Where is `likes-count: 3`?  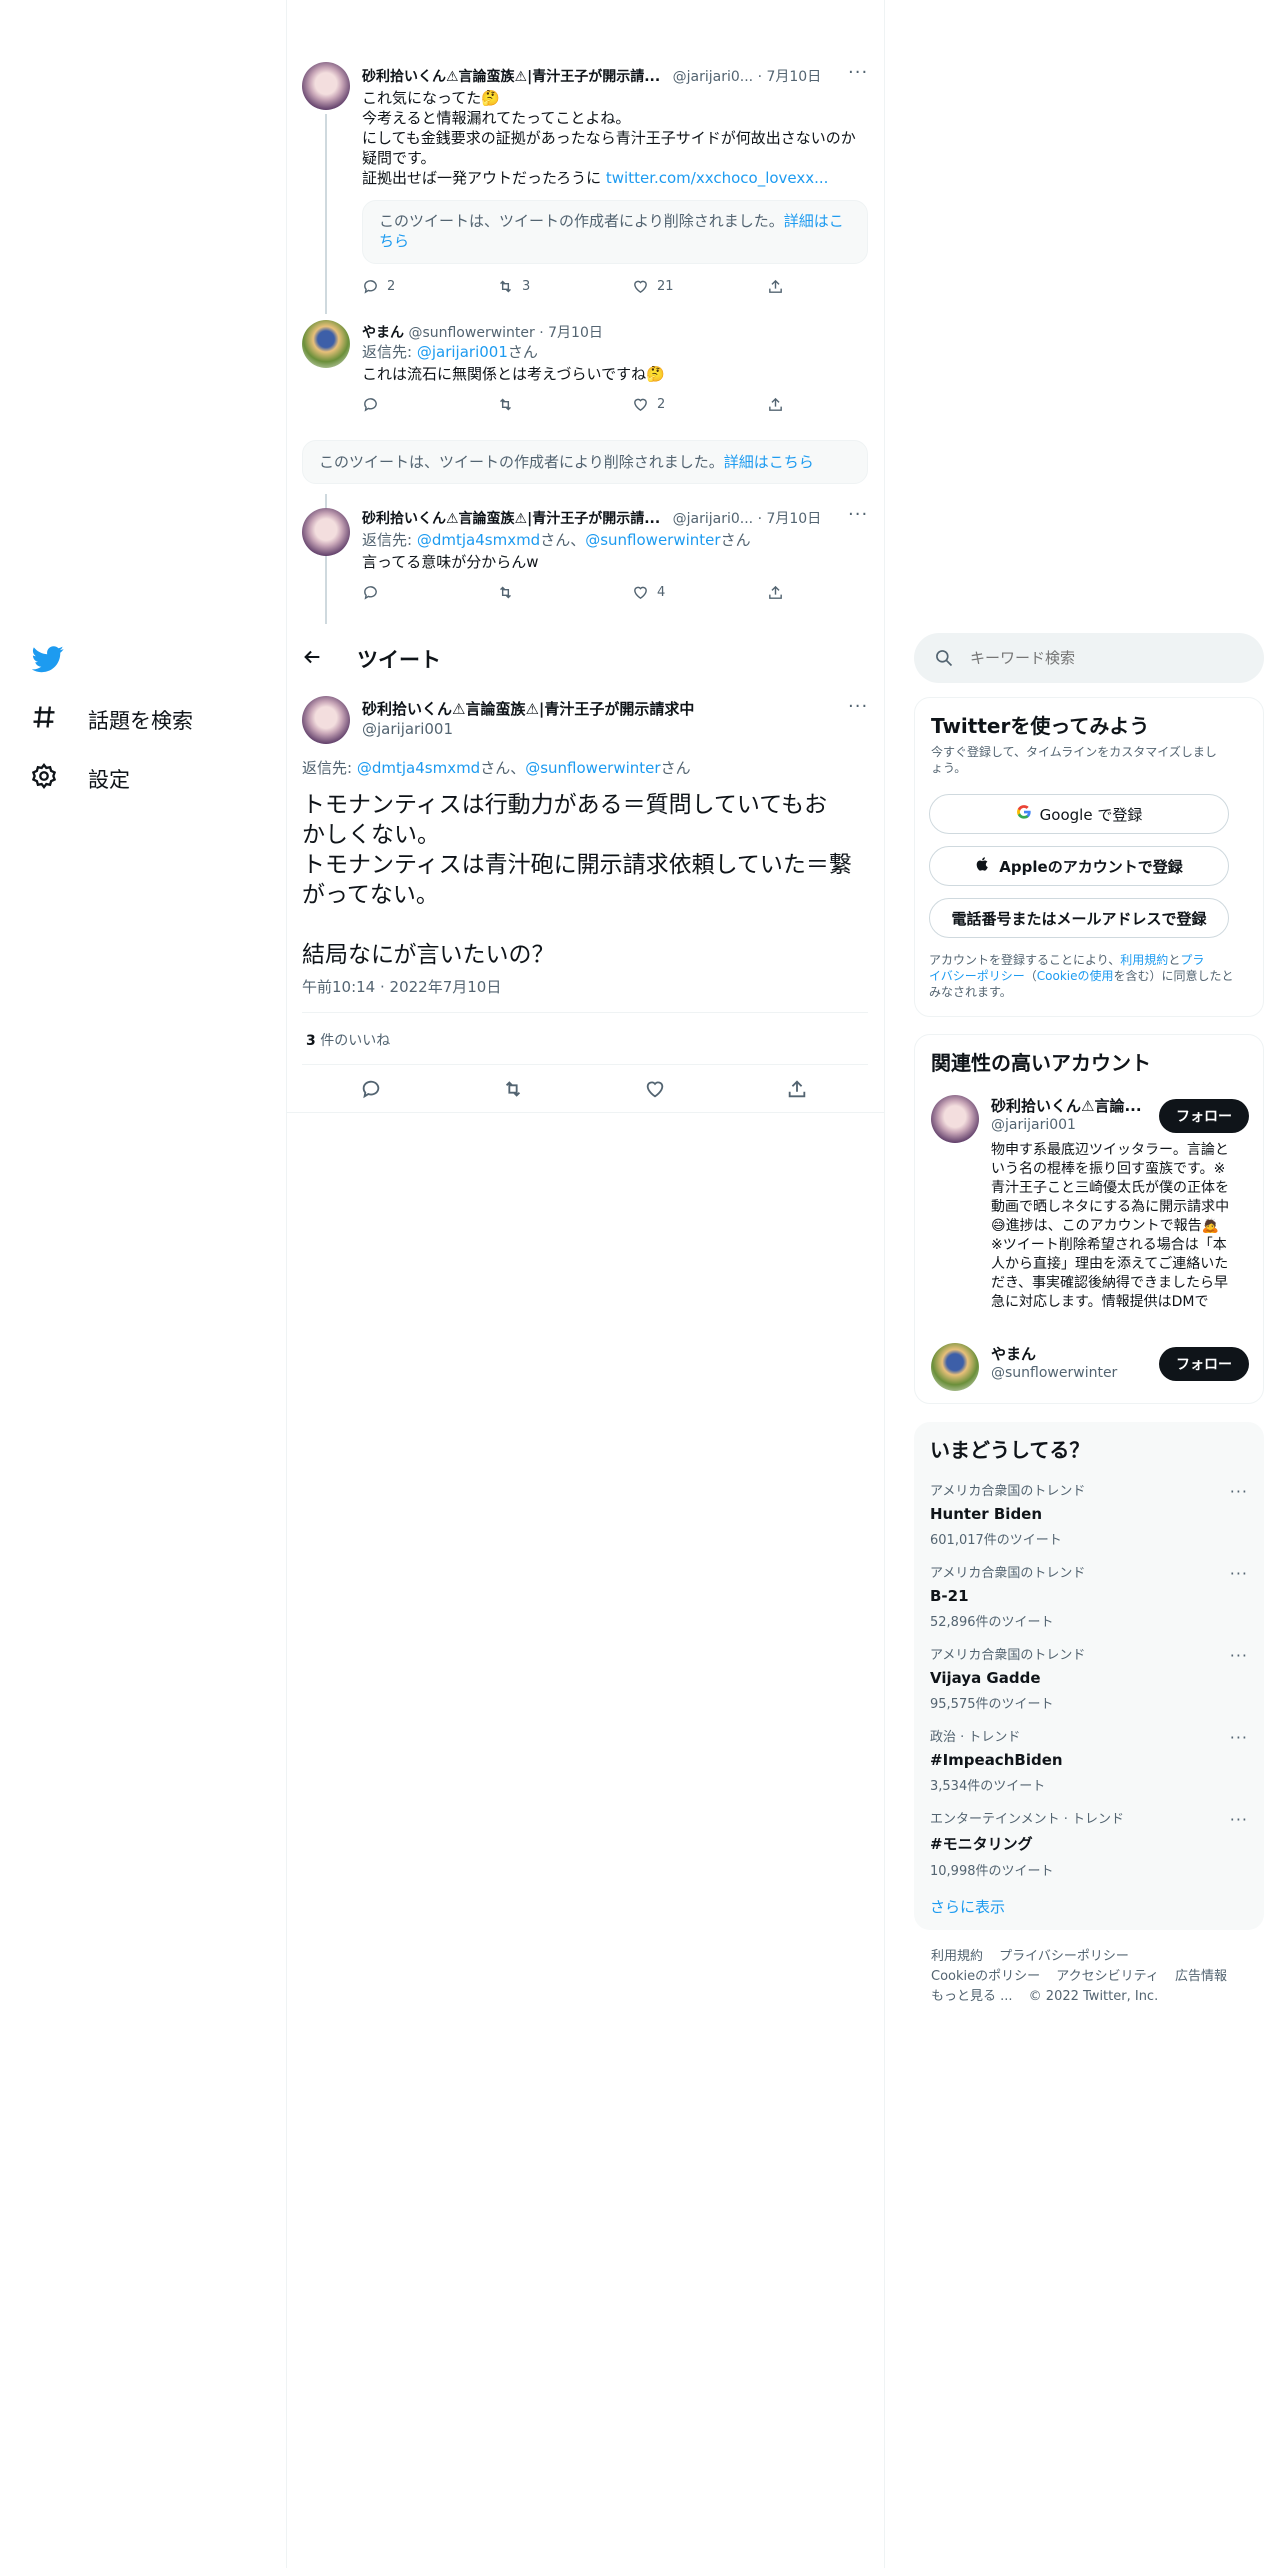
likes-count: 3 is located at coordinates (311, 1041).